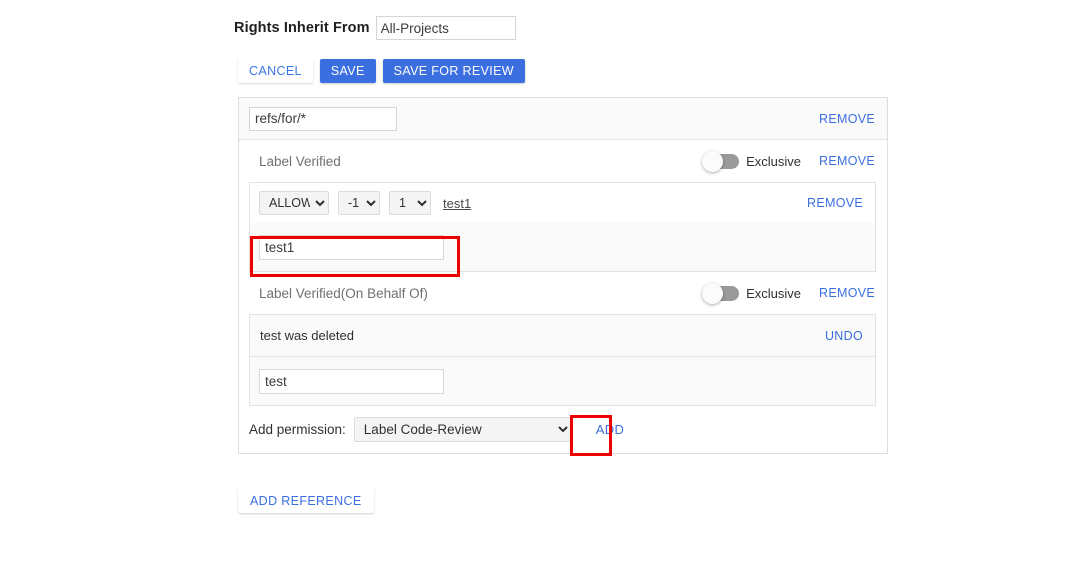 The image size is (1092, 561). I want to click on rights-inherit-input, so click(445, 28).